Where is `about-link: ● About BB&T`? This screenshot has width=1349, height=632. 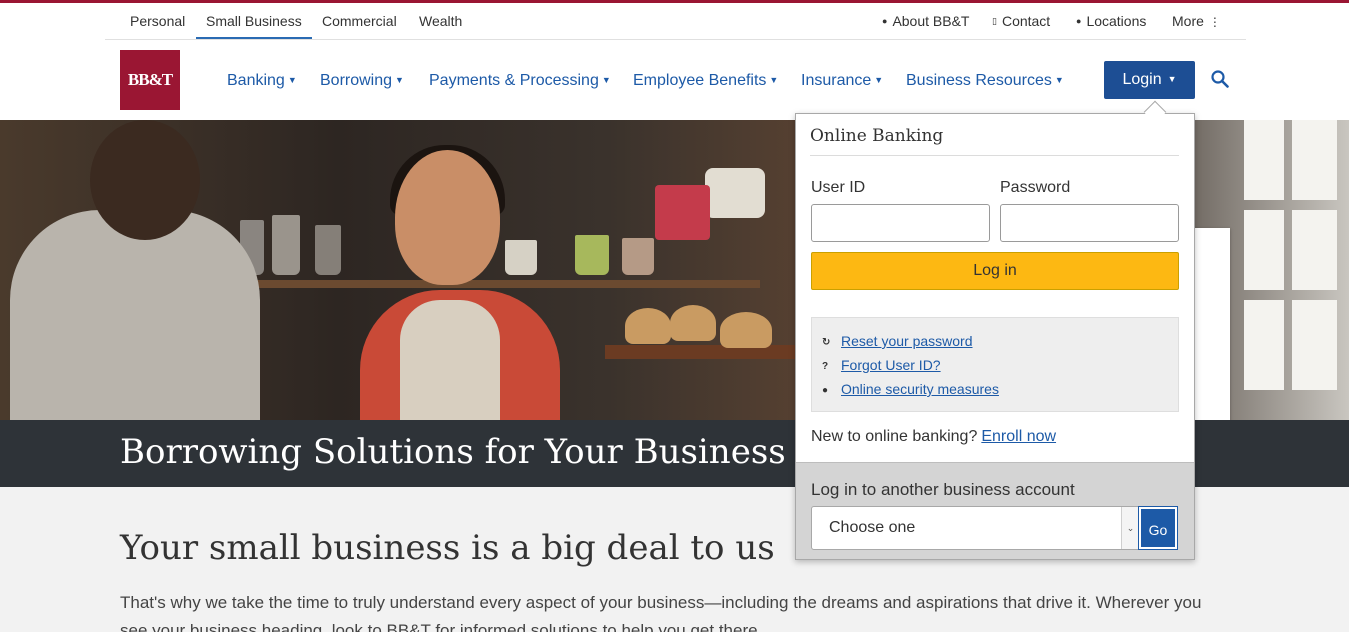 about-link: ● About BB&T is located at coordinates (925, 21).